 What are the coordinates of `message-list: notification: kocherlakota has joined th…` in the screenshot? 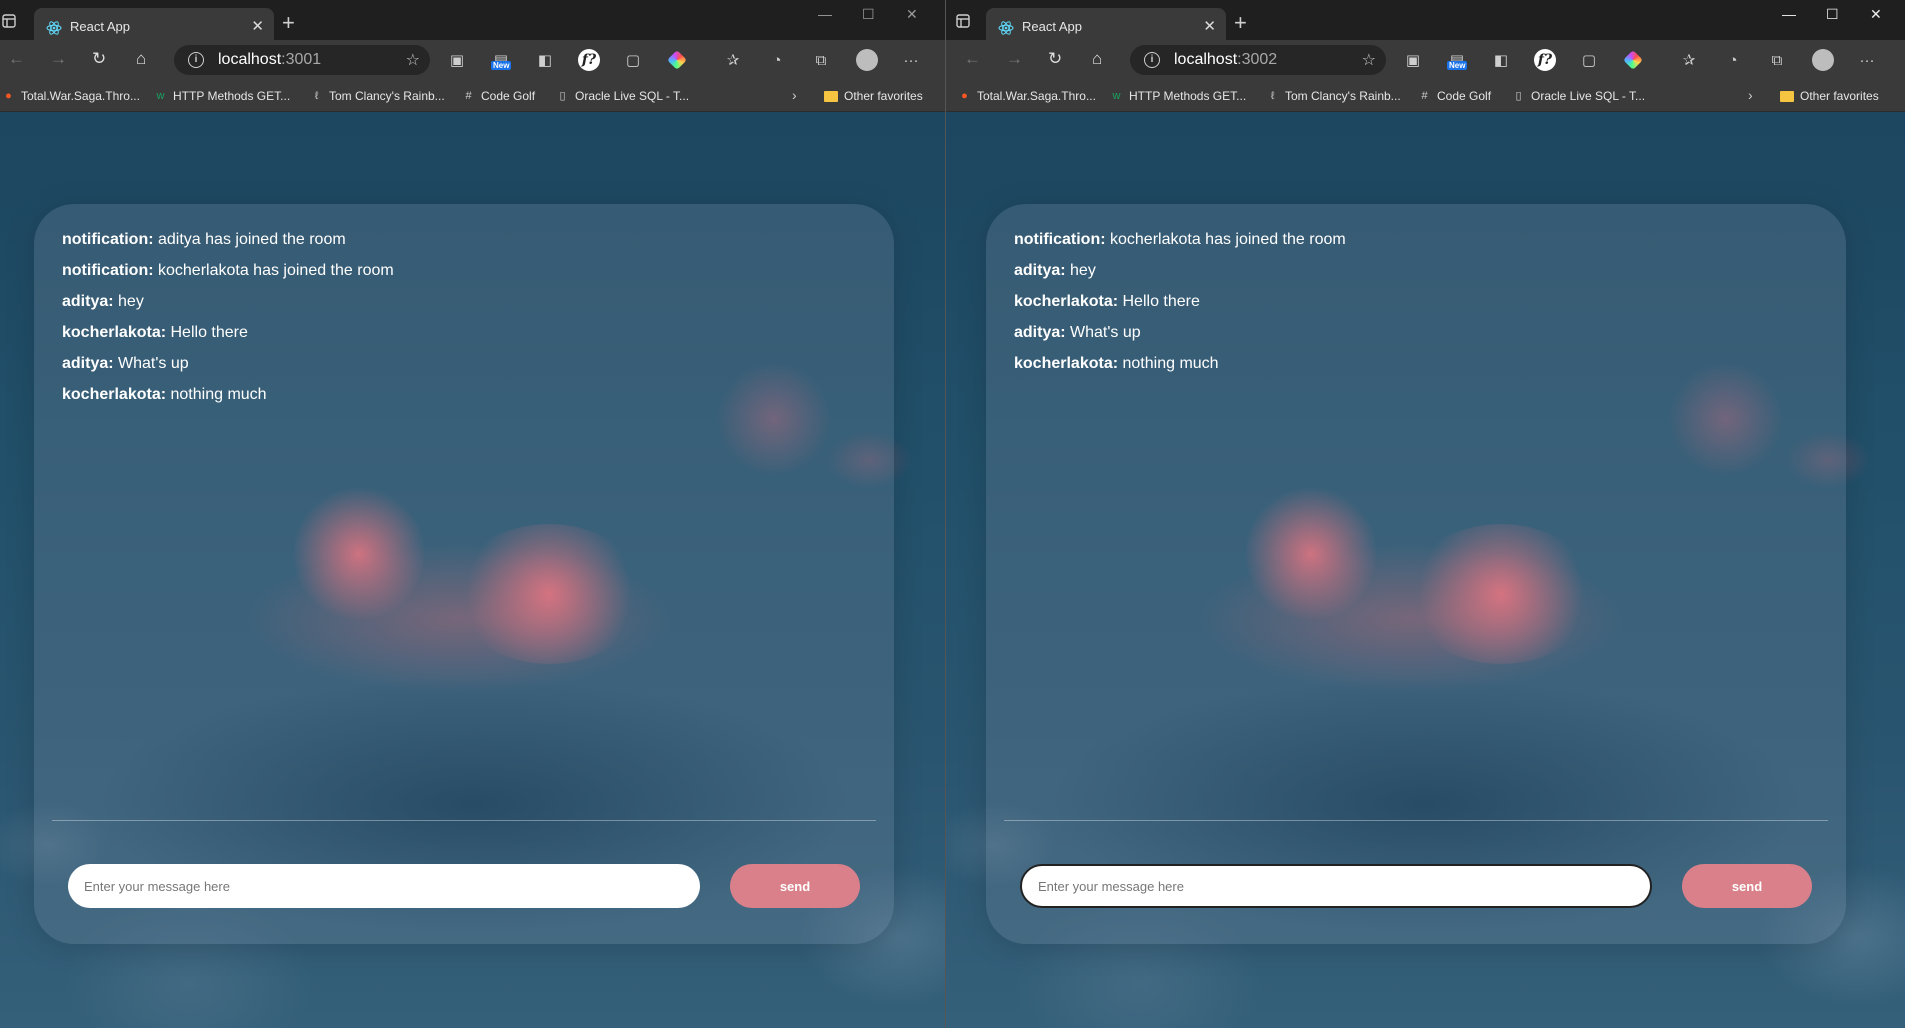 It's located at (1416, 307).